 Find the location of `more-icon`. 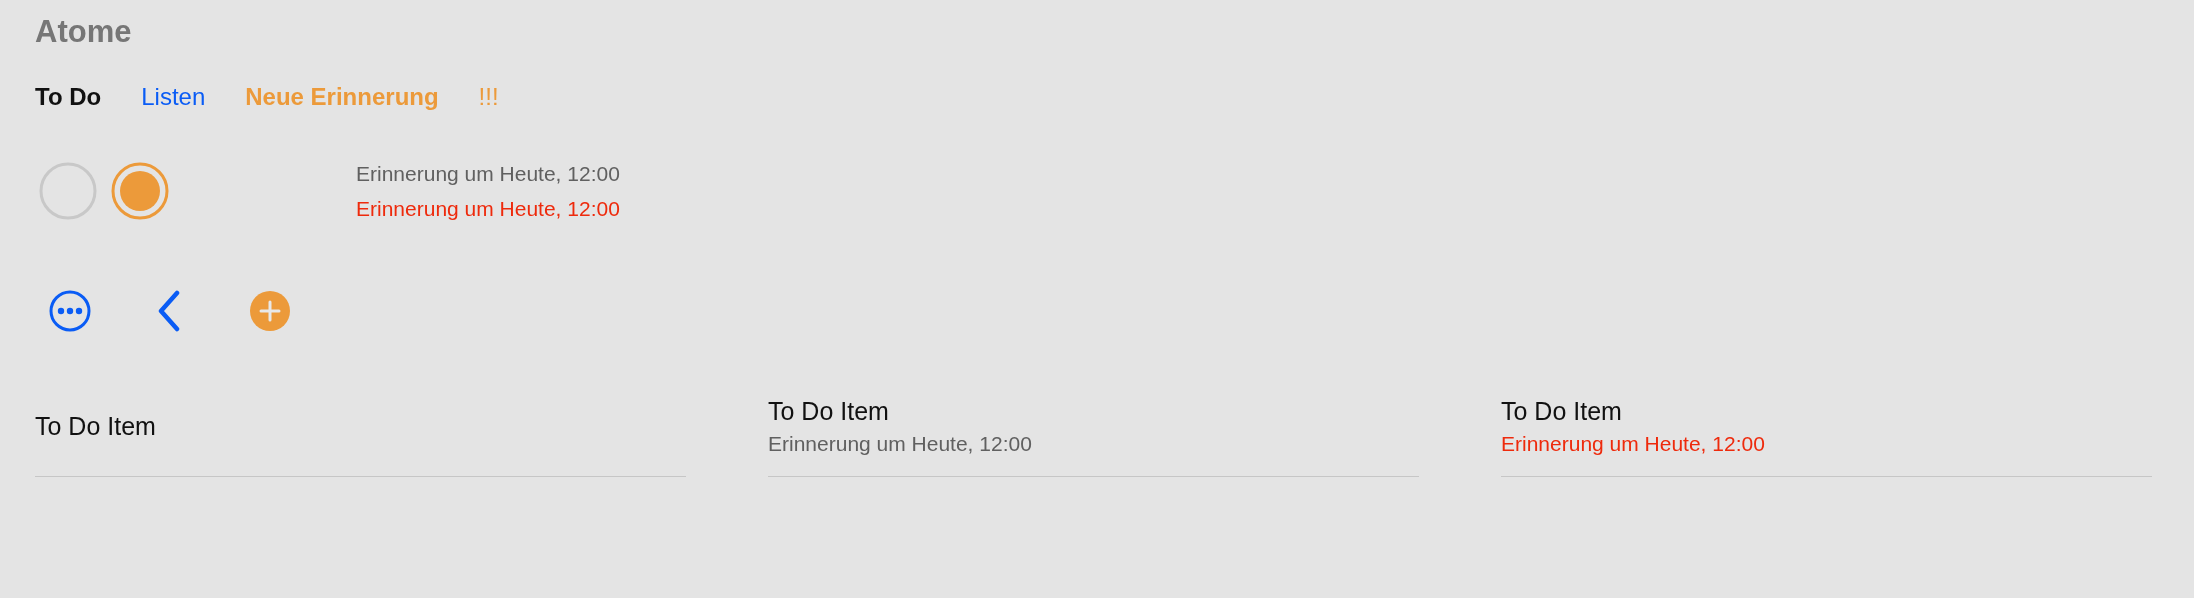

more-icon is located at coordinates (70, 311).